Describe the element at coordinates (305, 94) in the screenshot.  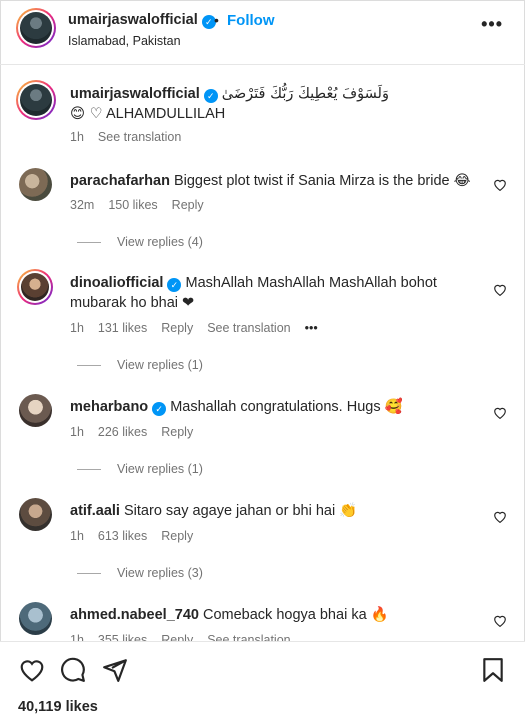
I see `caption-arabic: وَلَسَوْفَ يُعْطِيكَ رَبُّكَ فَتَرْضَىٰ` at that location.